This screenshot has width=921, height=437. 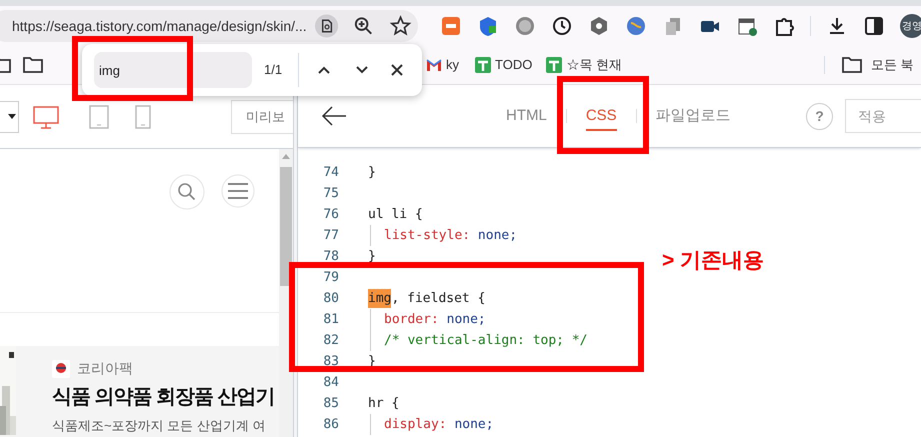 What do you see at coordinates (395, 215) in the screenshot?
I see `code-line: ul li {` at bounding box center [395, 215].